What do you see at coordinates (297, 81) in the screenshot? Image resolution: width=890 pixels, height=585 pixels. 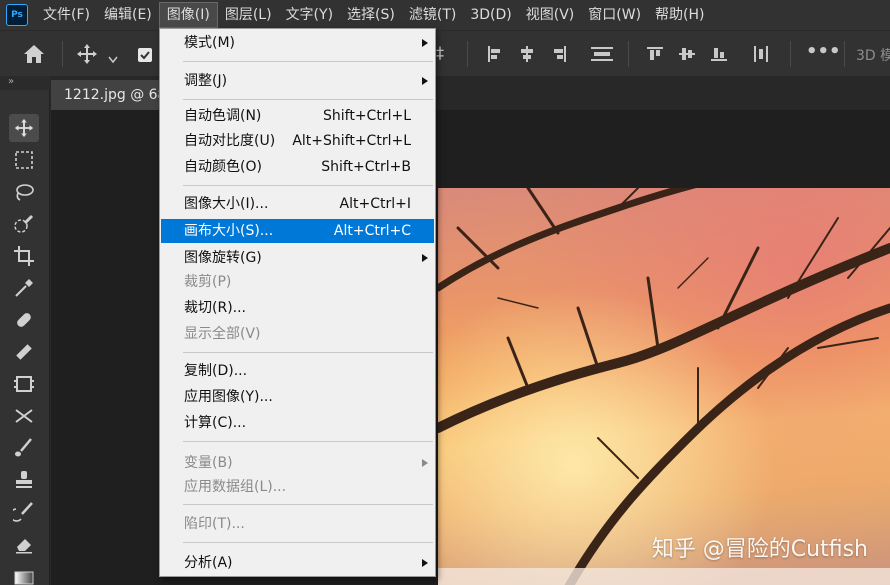 I see `menu-item-adjustments: 调整(J)` at bounding box center [297, 81].